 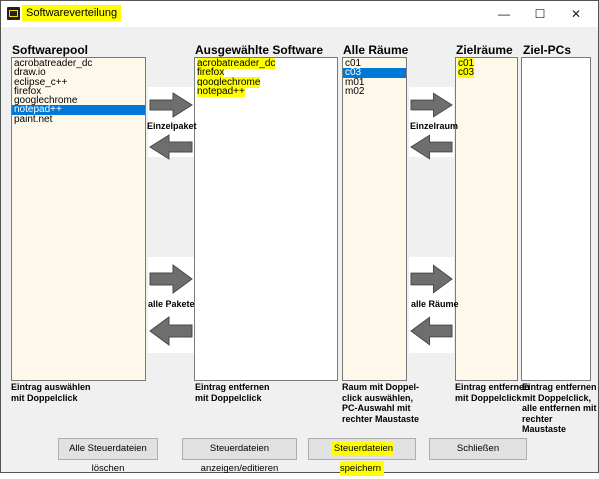 What do you see at coordinates (171, 279) in the screenshot?
I see `add-all-packages-arrow-icon` at bounding box center [171, 279].